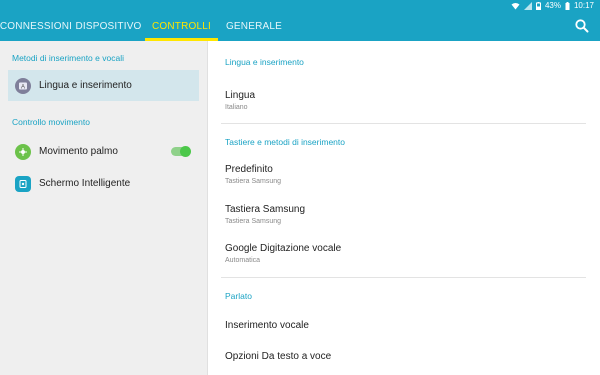 This screenshot has height=375, width=600. What do you see at coordinates (185, 151) in the screenshot?
I see `toggle-knob` at bounding box center [185, 151].